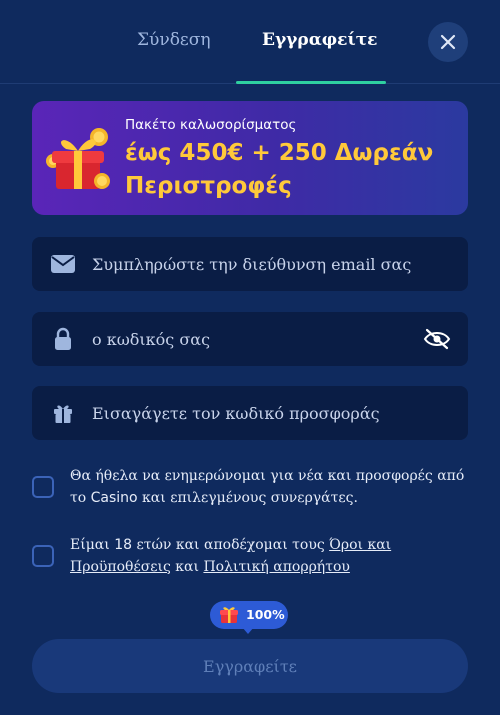  What do you see at coordinates (114, 498) in the screenshot?
I see `newsletter-brand: Casino` at bounding box center [114, 498].